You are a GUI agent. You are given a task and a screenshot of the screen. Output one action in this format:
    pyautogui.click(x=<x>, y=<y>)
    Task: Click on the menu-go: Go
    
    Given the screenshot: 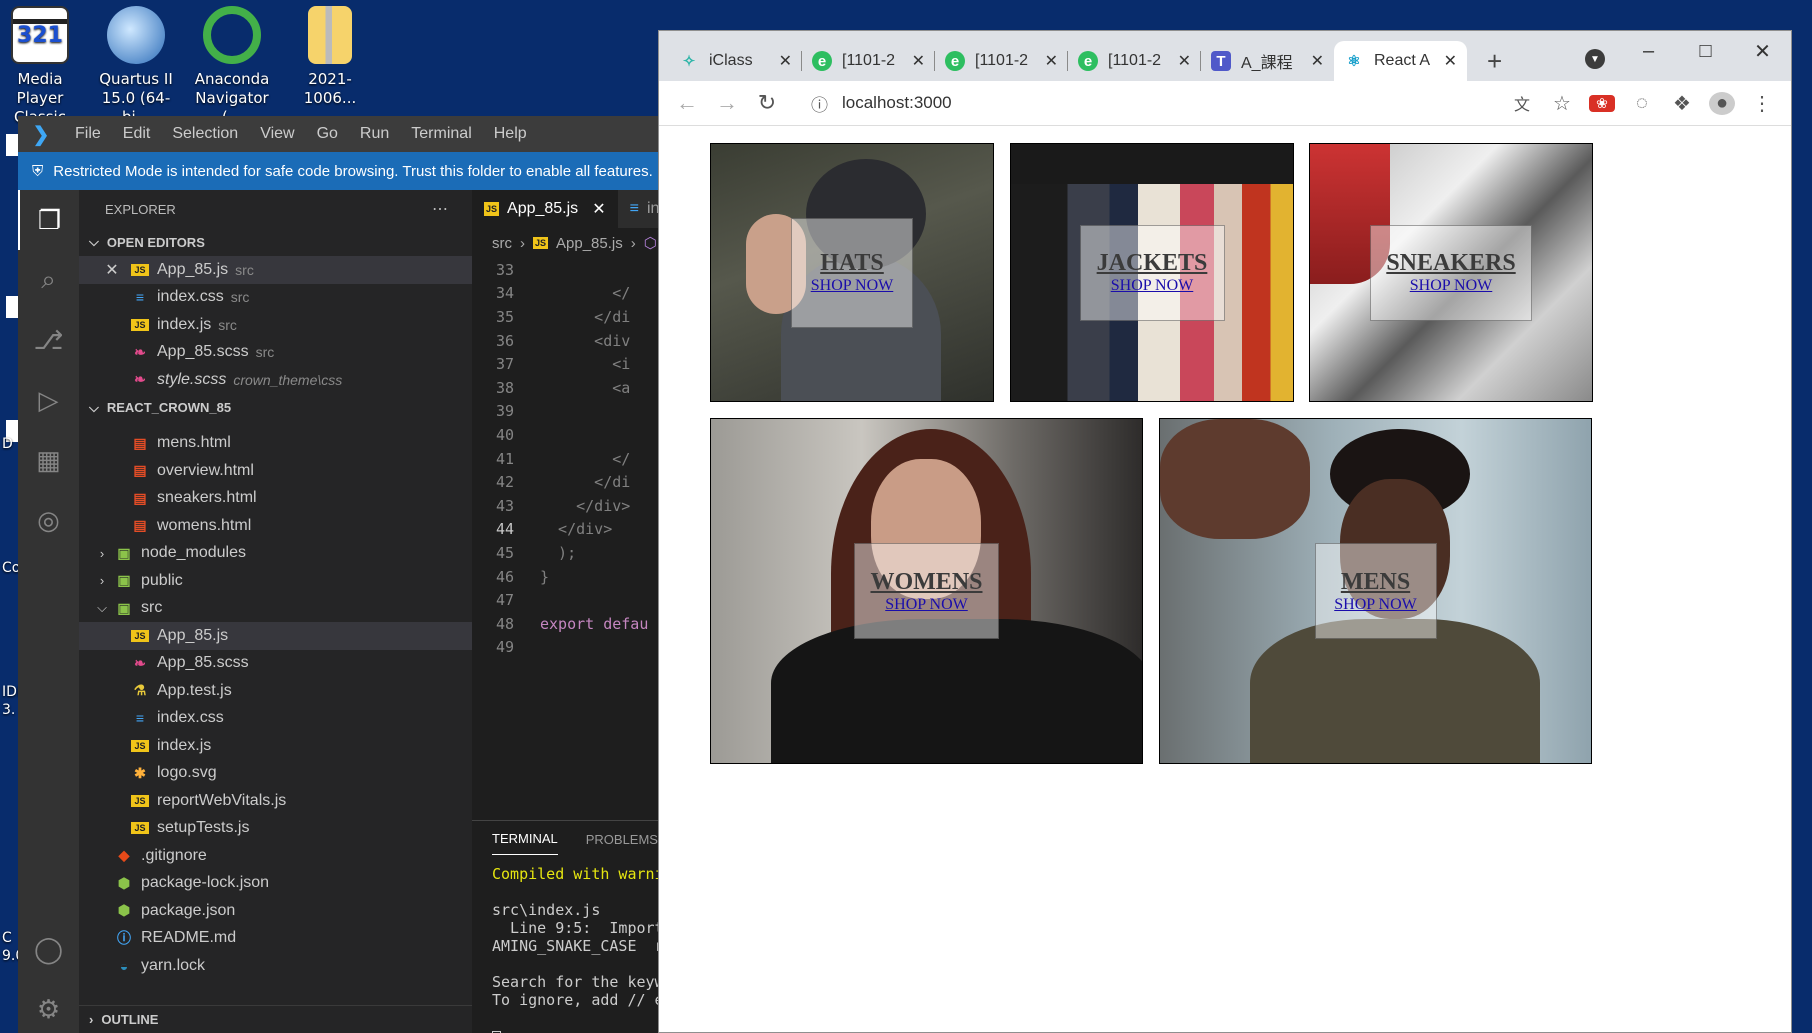 What is the action you would take?
    pyautogui.click(x=327, y=134)
    